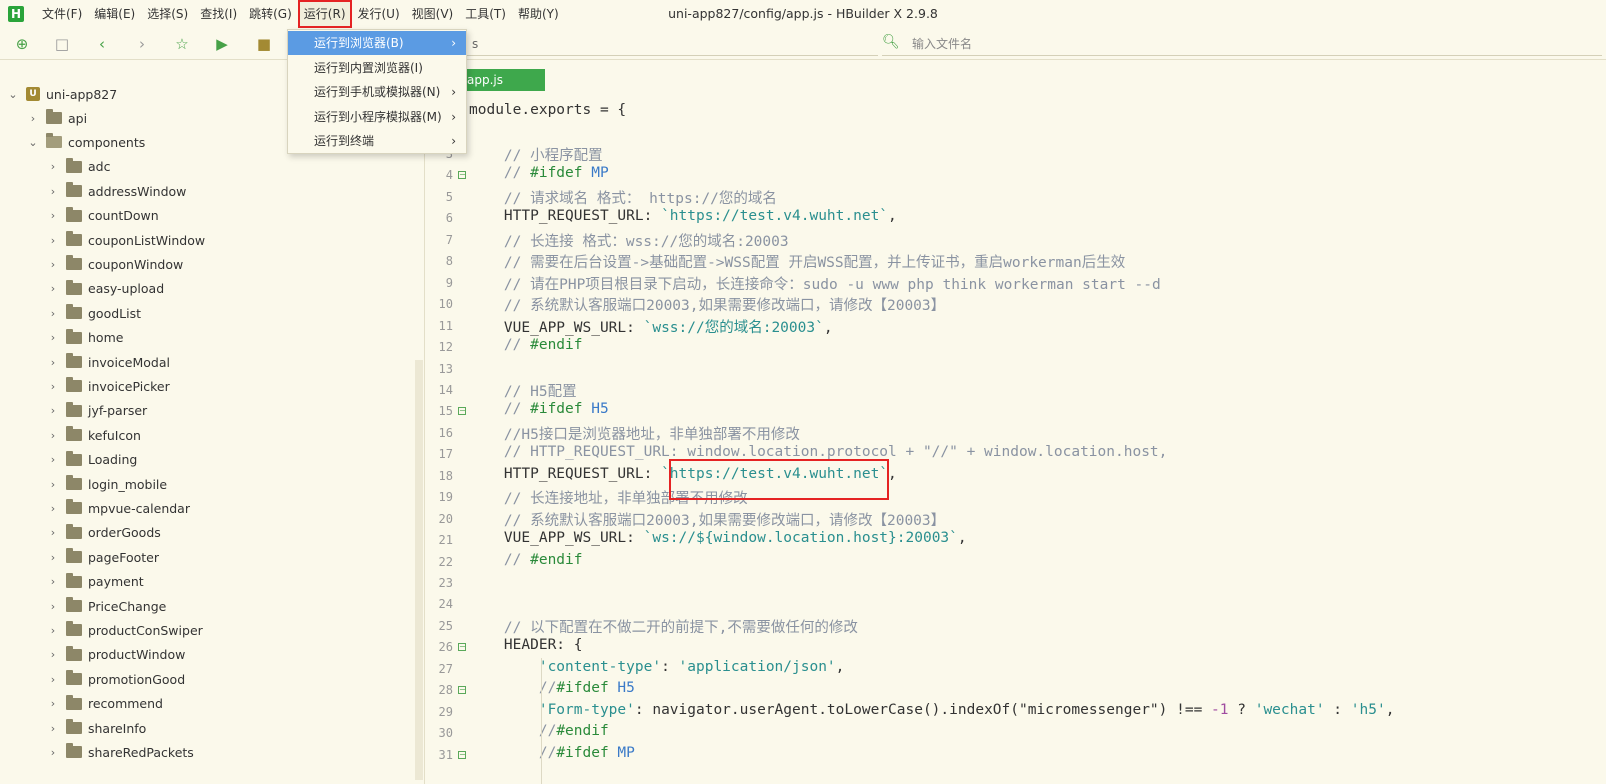 Image resolution: width=1606 pixels, height=784 pixels. What do you see at coordinates (115, 679) in the screenshot?
I see `tree-item-promotiongood: › promotionGood` at bounding box center [115, 679].